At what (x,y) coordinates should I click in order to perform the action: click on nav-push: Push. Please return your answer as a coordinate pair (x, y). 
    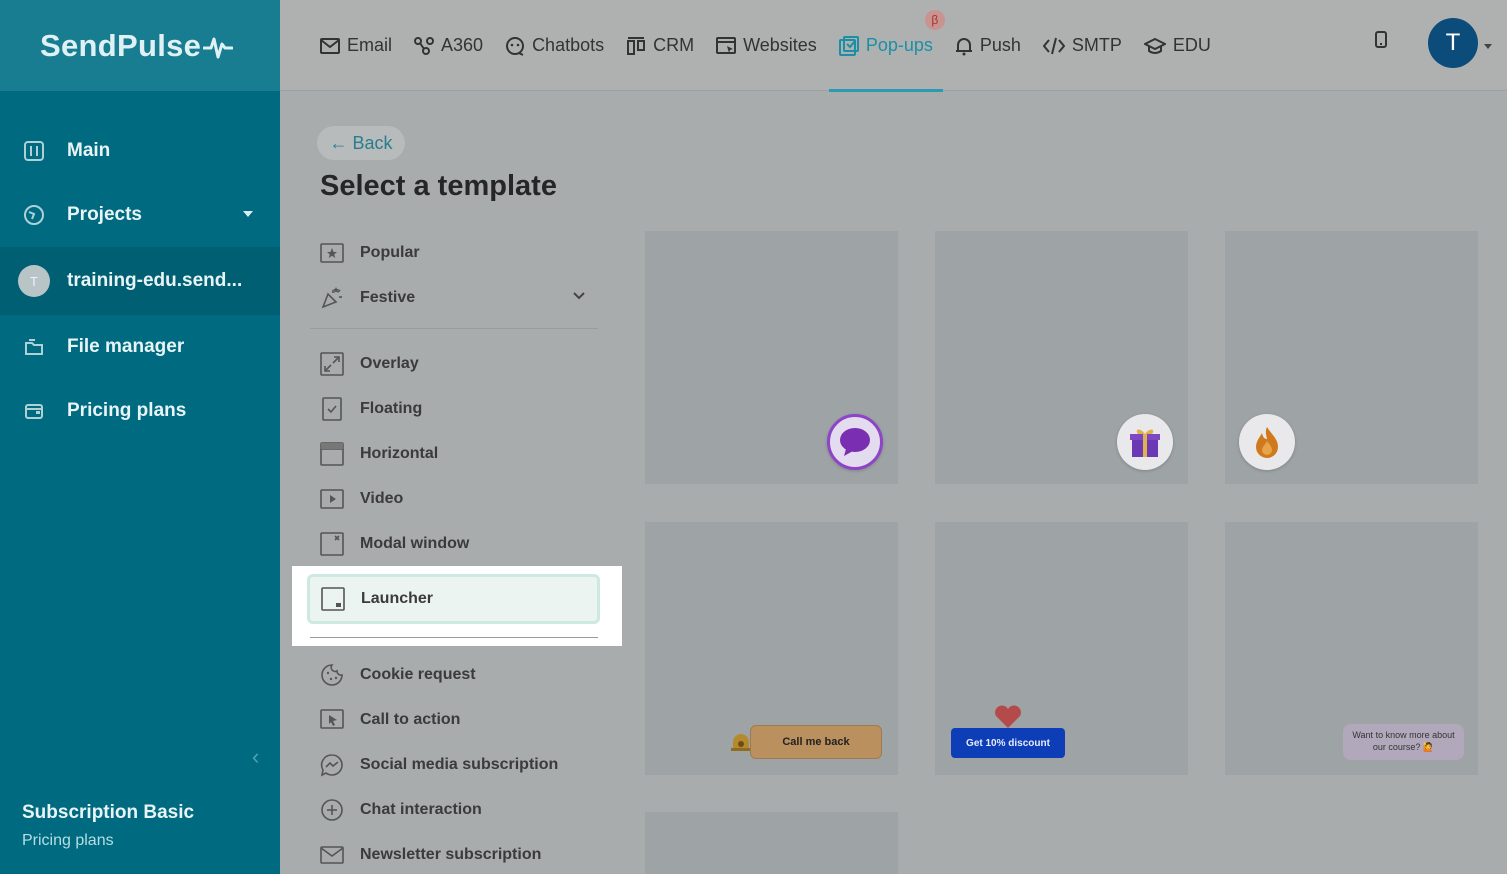
    Looking at the image, I should click on (988, 45).